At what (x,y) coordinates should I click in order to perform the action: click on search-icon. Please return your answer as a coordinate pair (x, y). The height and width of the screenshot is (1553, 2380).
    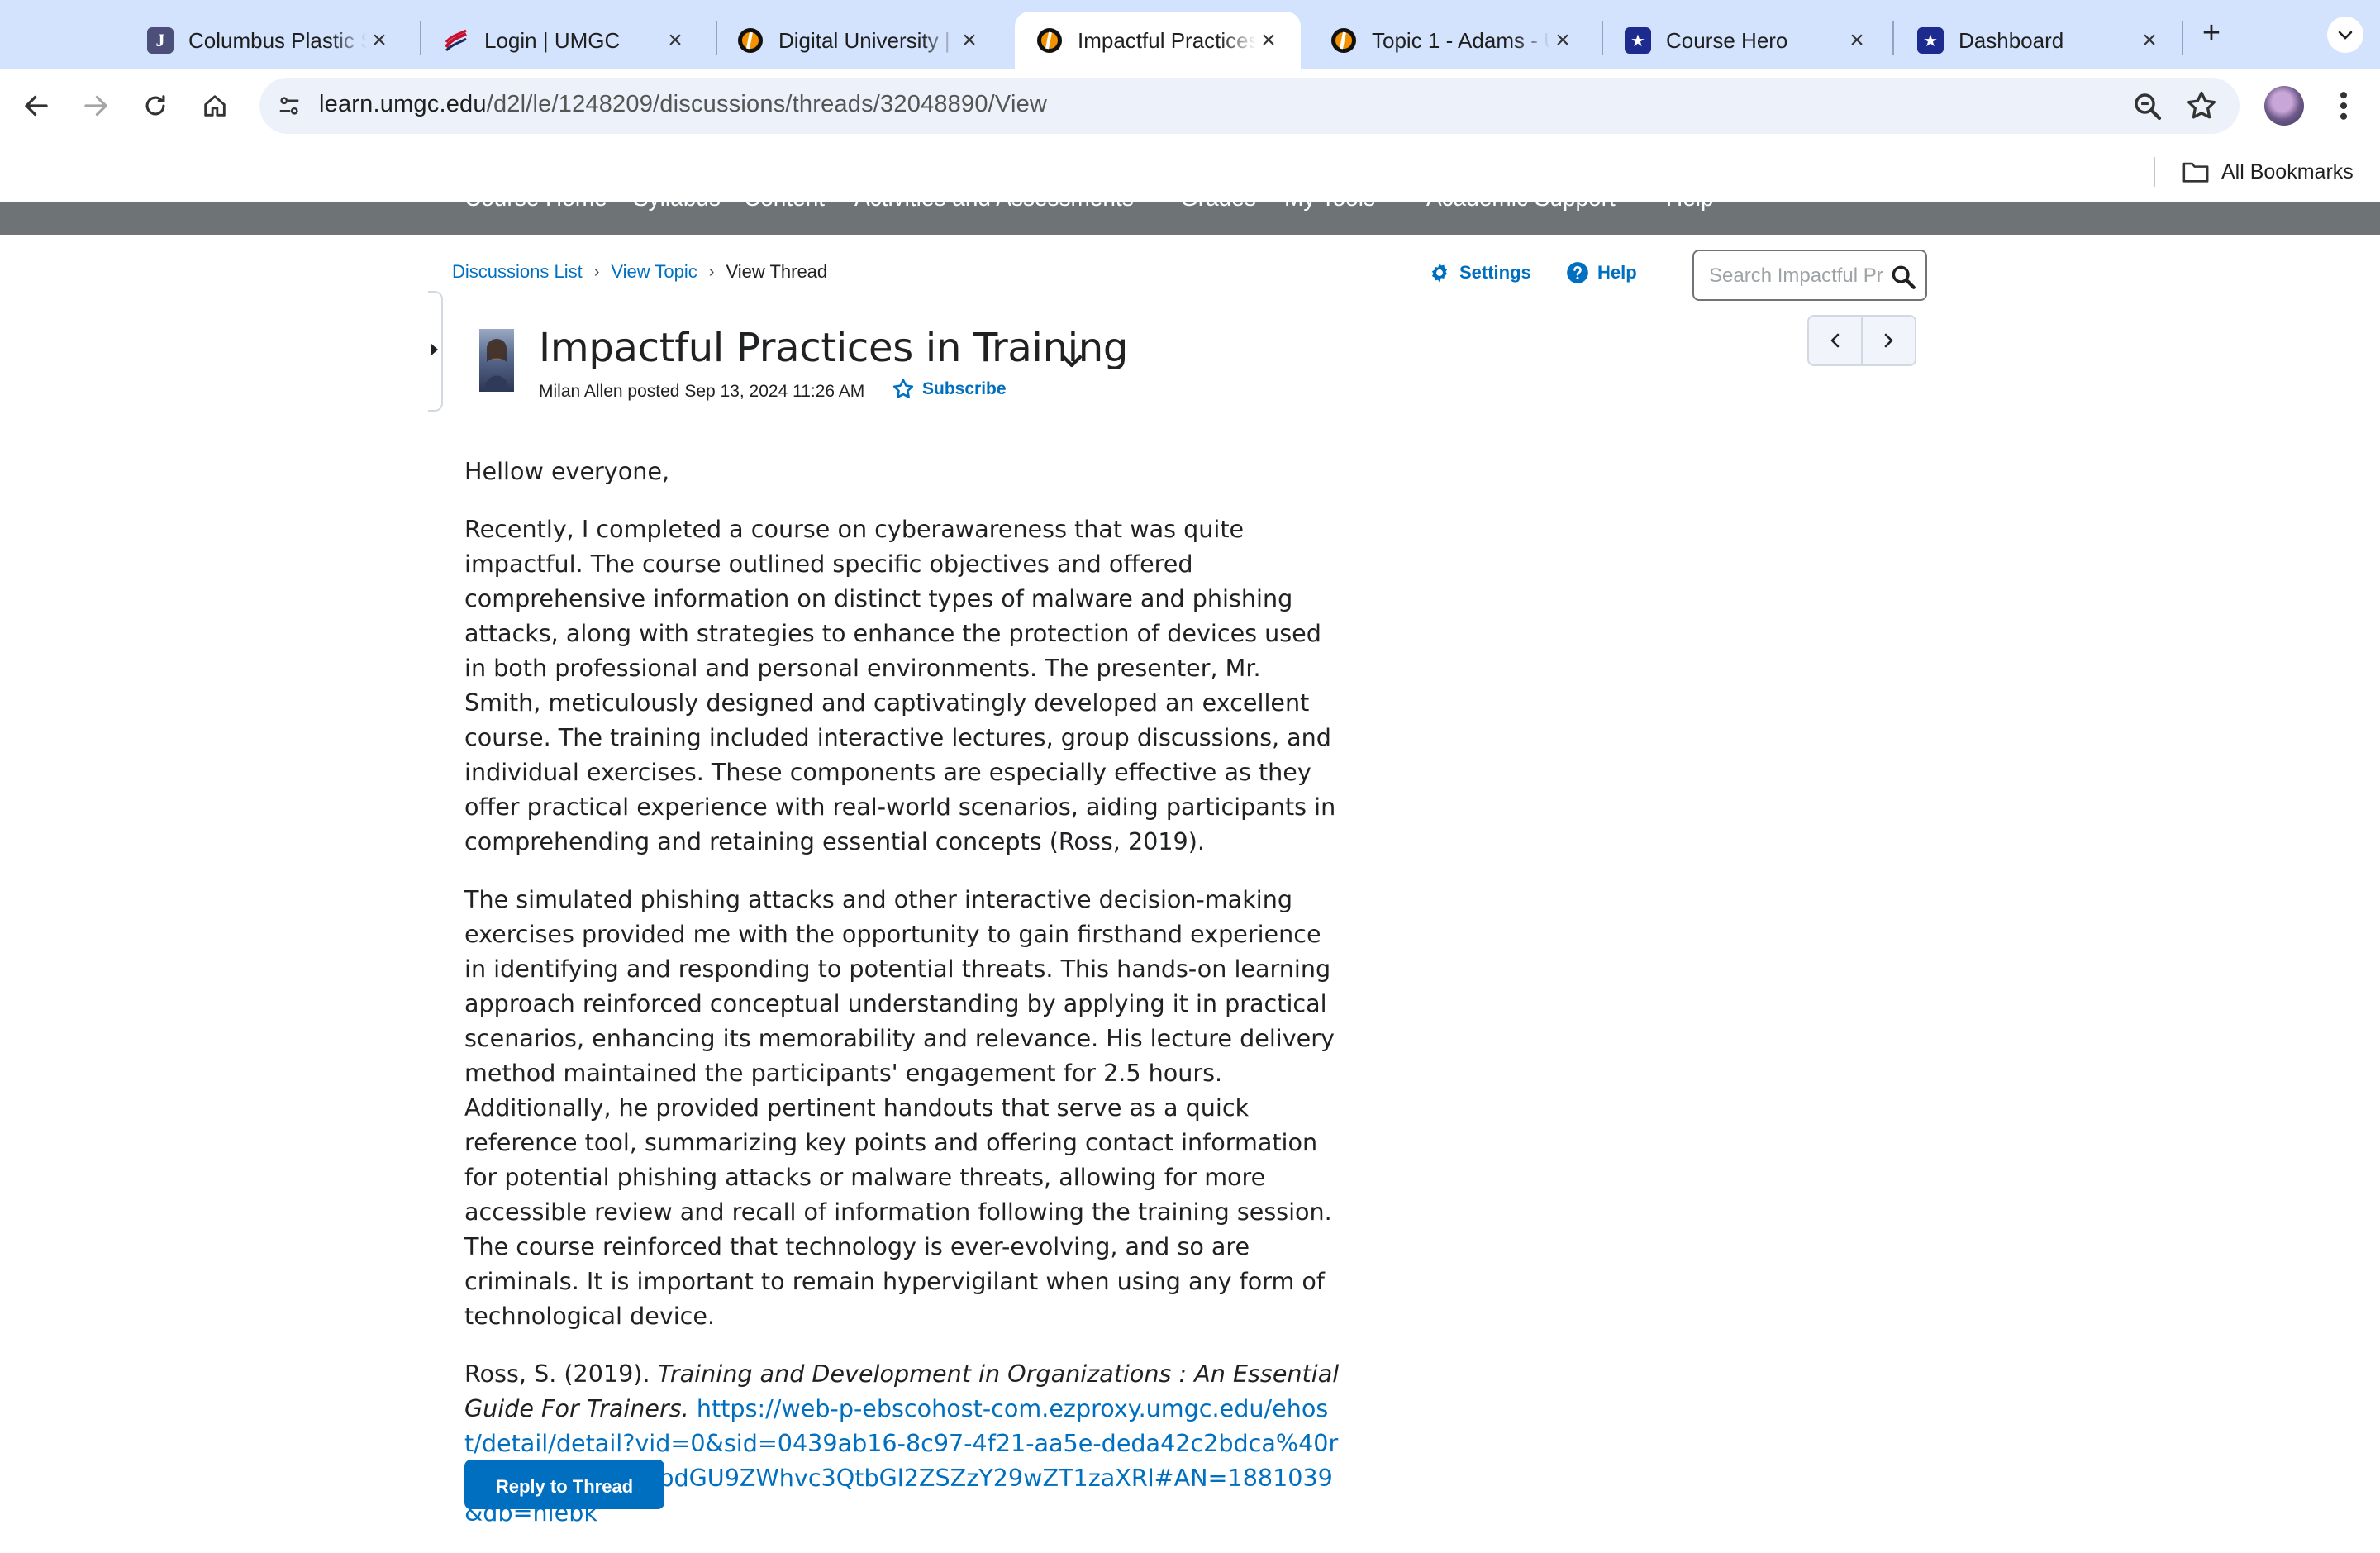
    Looking at the image, I should click on (1903, 277).